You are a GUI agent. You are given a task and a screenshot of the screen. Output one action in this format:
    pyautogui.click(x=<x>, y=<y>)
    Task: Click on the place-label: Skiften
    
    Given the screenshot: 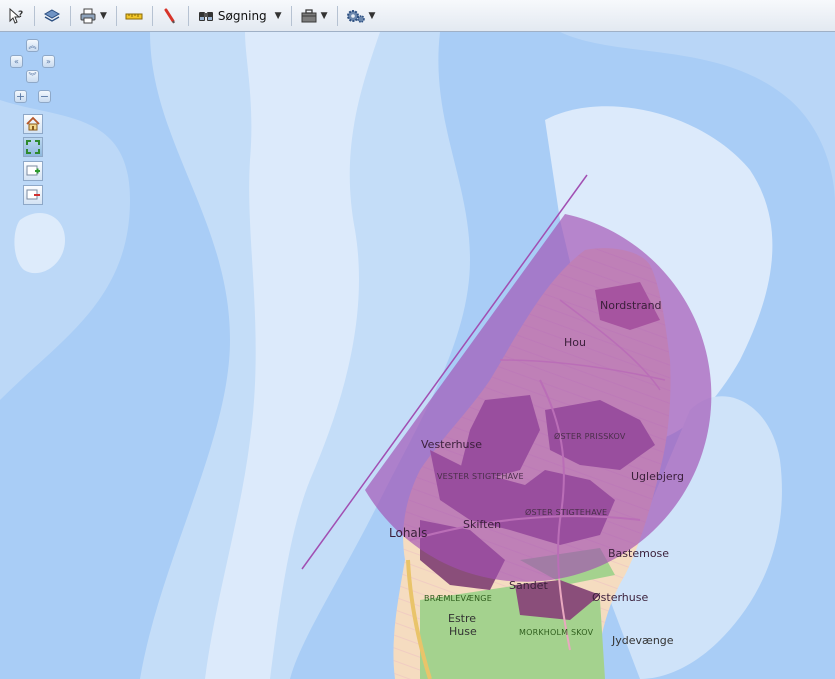 What is the action you would take?
    pyautogui.click(x=482, y=524)
    